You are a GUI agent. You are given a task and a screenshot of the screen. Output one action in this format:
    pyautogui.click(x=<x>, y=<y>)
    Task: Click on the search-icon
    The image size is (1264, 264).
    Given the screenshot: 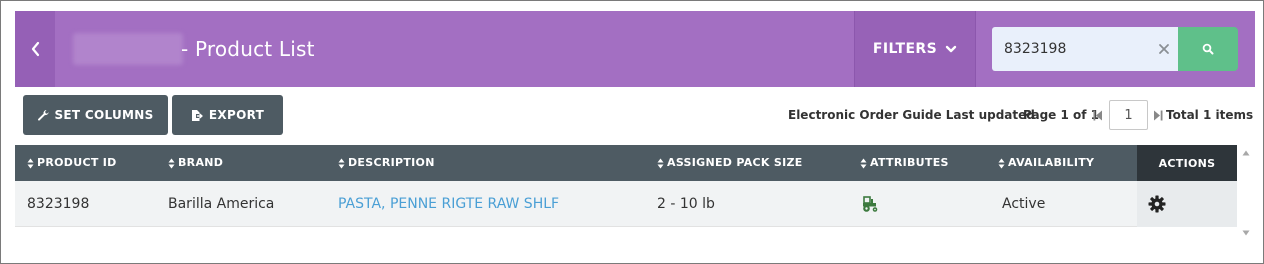 What is the action you would take?
    pyautogui.click(x=1208, y=49)
    